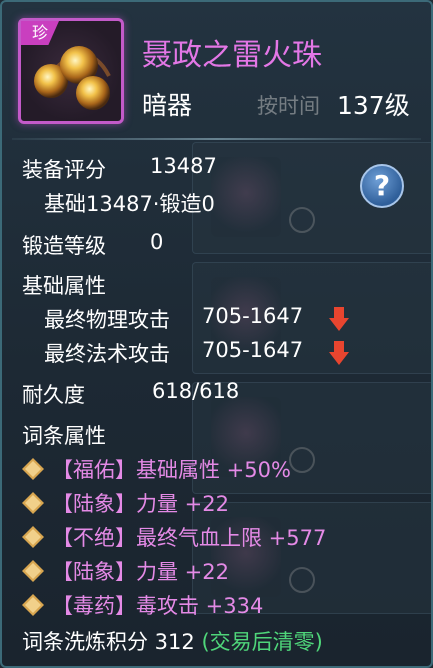  I want to click on forge-level-value: 0, so click(157, 242).